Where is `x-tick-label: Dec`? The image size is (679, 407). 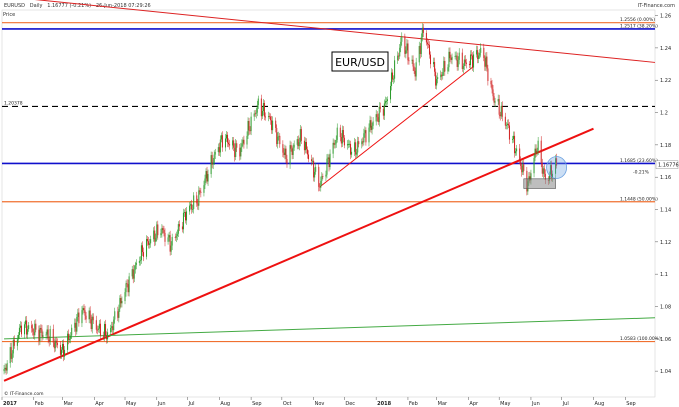
x-tick-label: Dec is located at coordinates (350, 404).